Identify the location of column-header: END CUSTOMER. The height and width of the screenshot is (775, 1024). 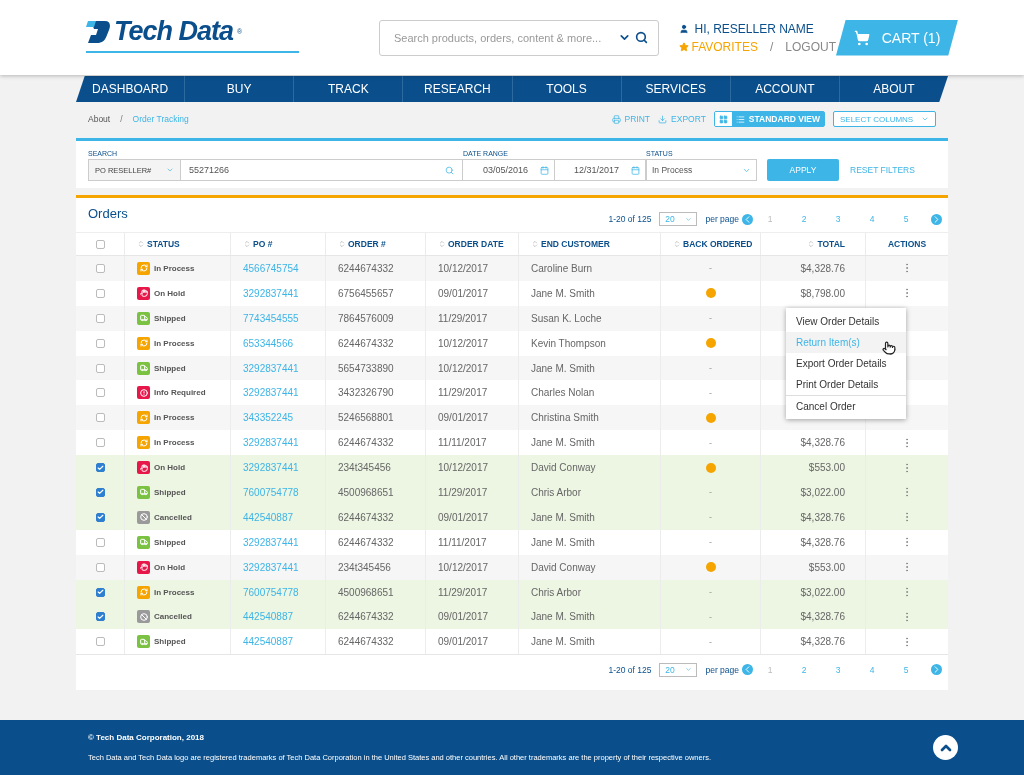
(570, 244).